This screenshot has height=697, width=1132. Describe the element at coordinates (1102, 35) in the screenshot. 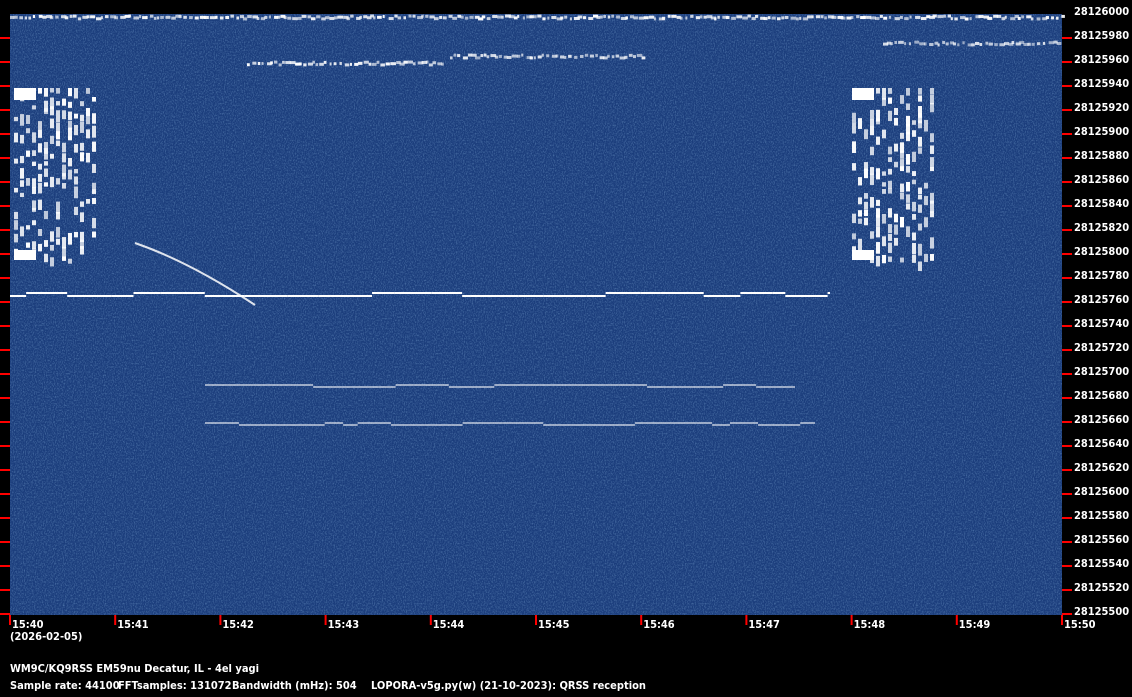

I see `y-tick-label: 28125980` at that location.